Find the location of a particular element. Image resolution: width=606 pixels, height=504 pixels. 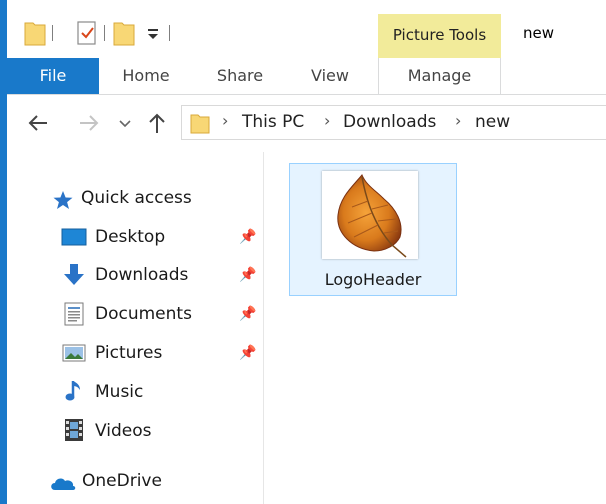

pictures-icon is located at coordinates (74, 353).